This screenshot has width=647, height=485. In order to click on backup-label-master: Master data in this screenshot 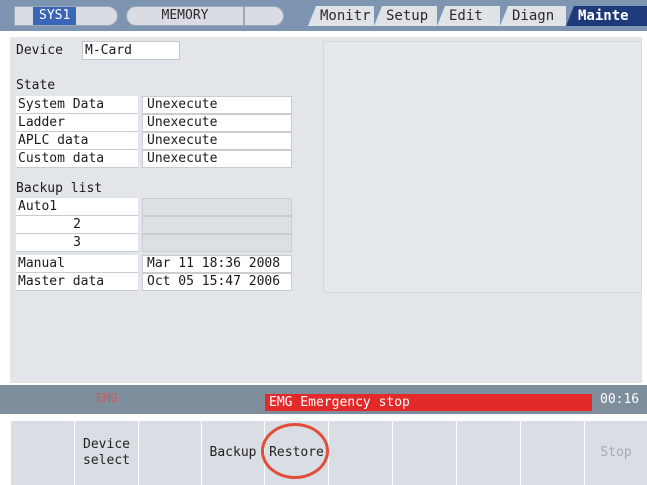, I will do `click(77, 282)`.